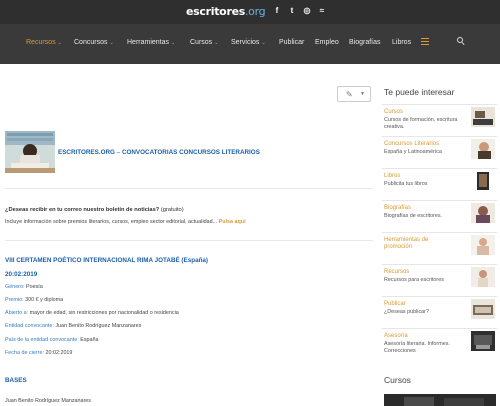 The width and height of the screenshot is (500, 406). Describe the element at coordinates (292, 10) in the screenshot. I see `twitter-icon: t` at that location.